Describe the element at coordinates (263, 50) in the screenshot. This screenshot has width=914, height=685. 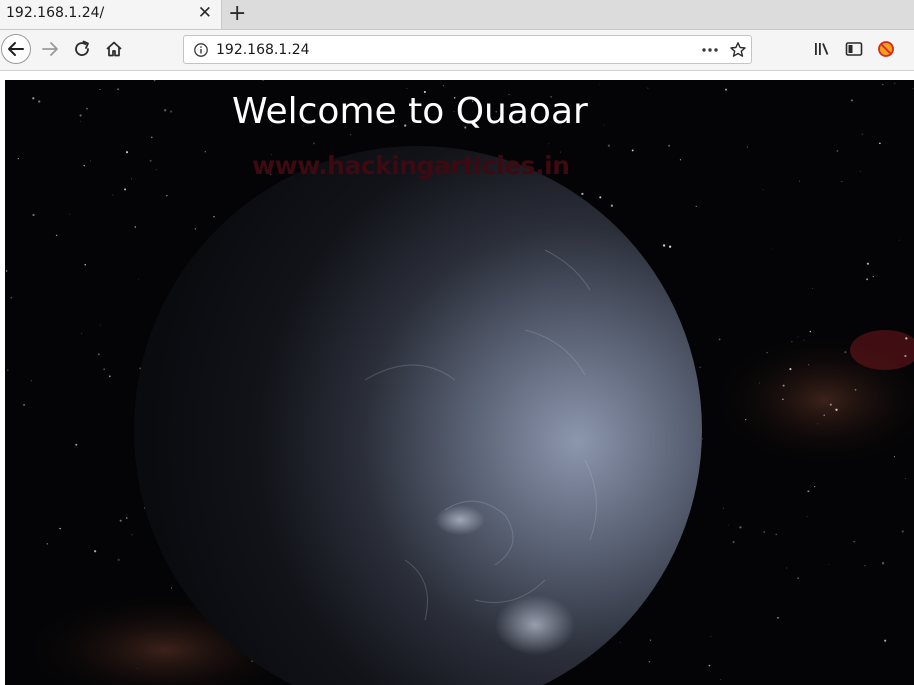
I see `url-text: 192.168.1.24` at that location.